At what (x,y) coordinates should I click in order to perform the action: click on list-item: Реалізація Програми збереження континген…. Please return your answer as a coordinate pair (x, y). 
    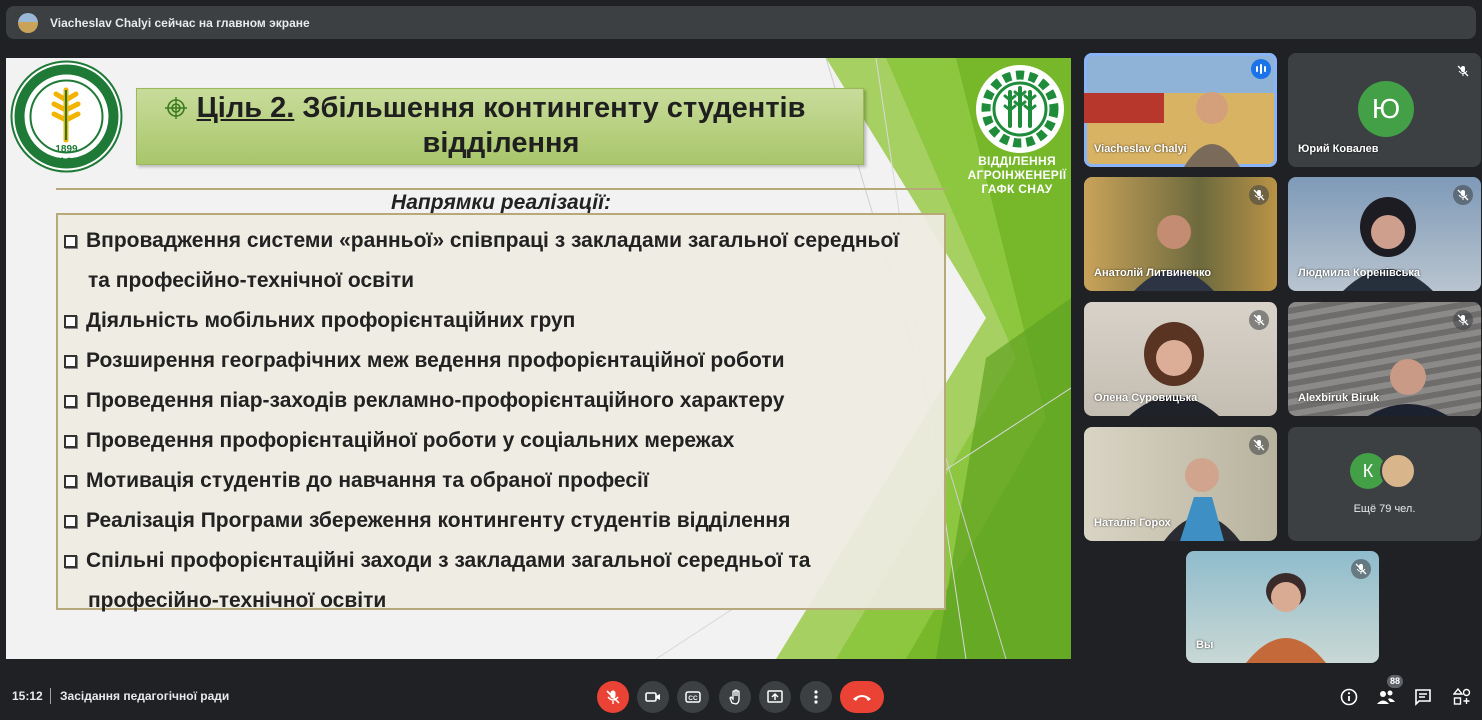
    Looking at the image, I should click on (427, 521).